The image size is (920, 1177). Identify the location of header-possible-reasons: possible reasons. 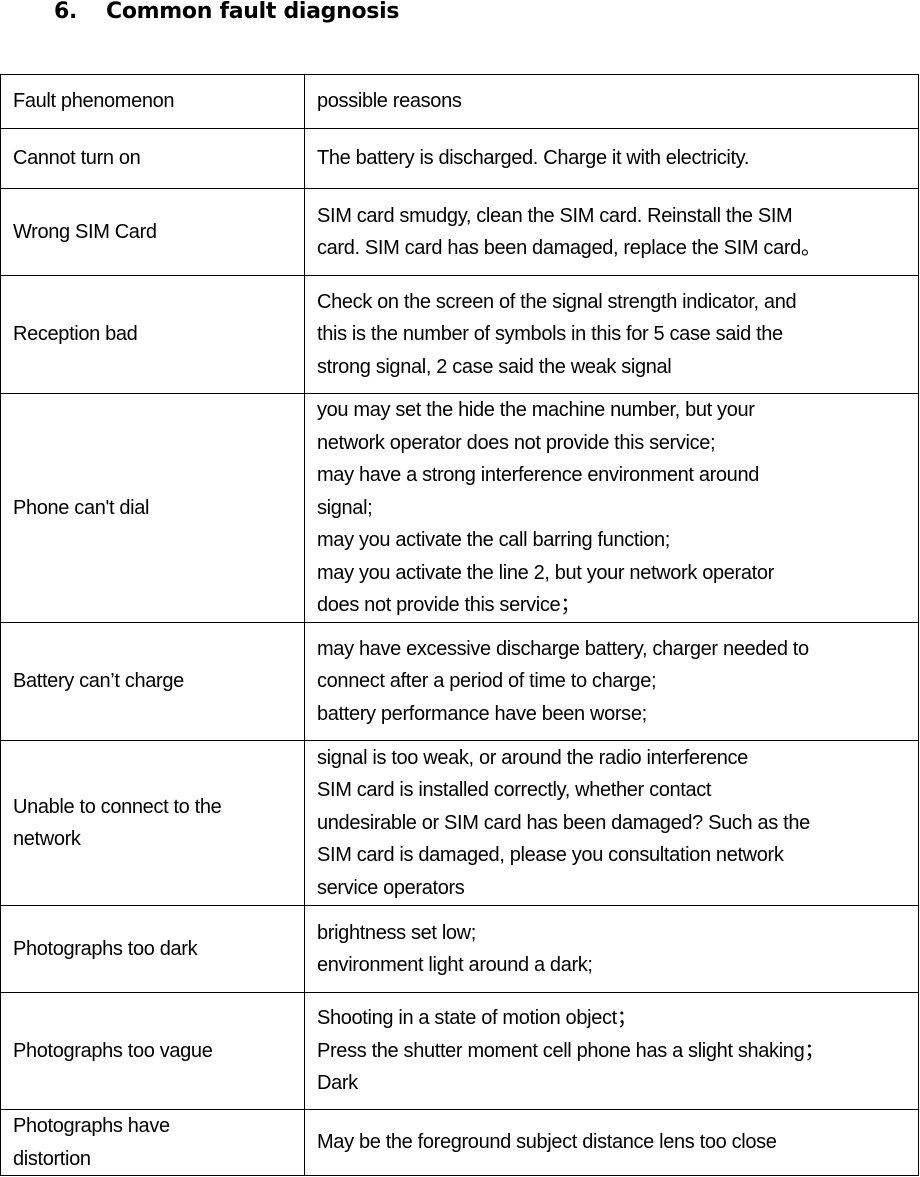
(611, 101).